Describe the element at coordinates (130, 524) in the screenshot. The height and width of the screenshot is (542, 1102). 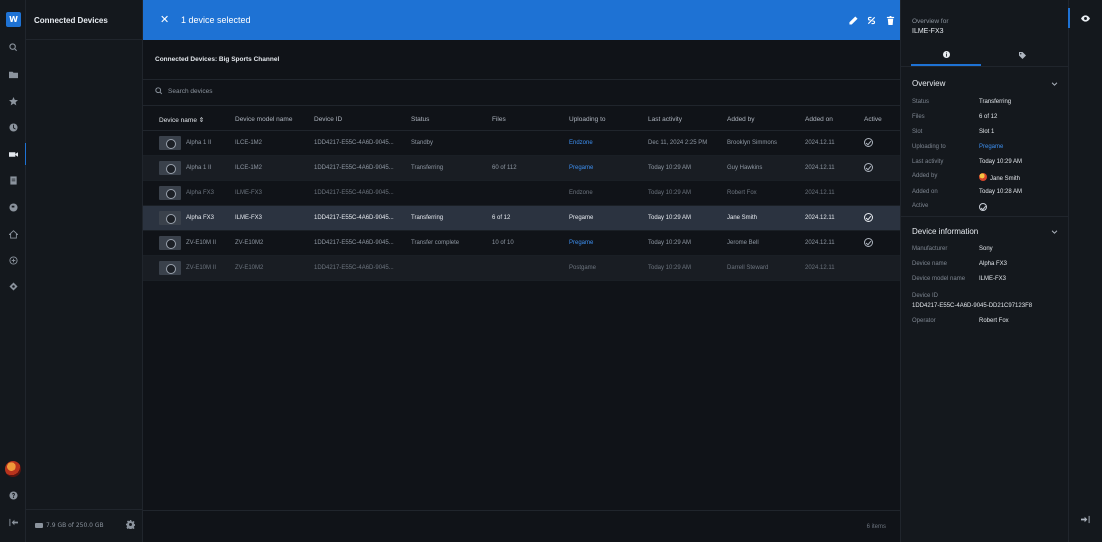
I see `gear-icon` at that location.